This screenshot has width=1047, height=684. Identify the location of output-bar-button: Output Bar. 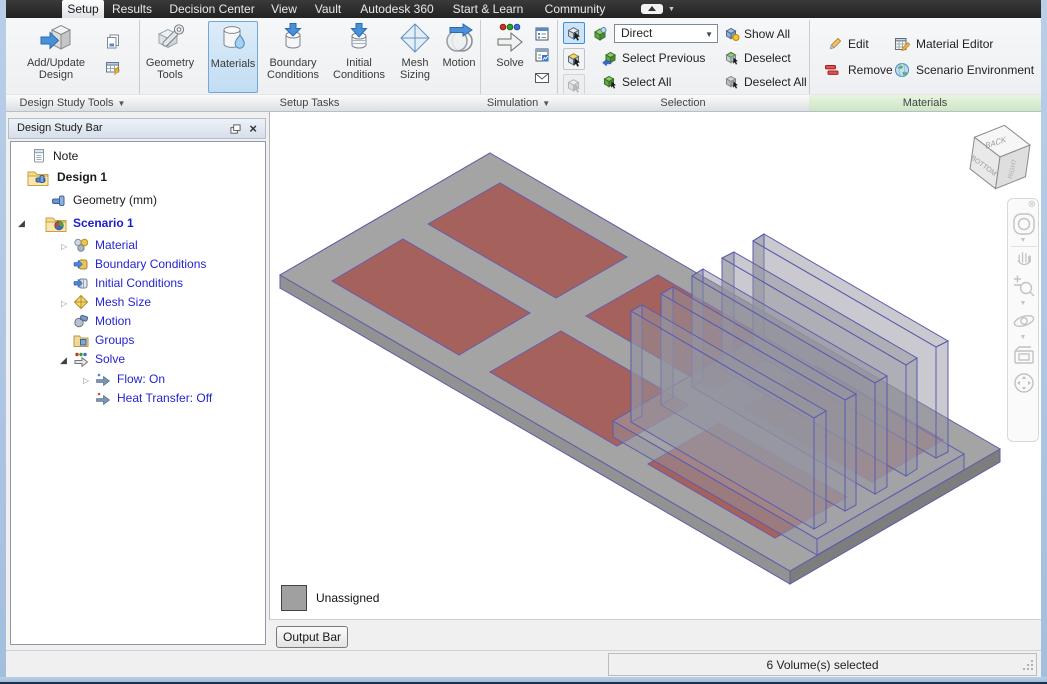
(312, 637).